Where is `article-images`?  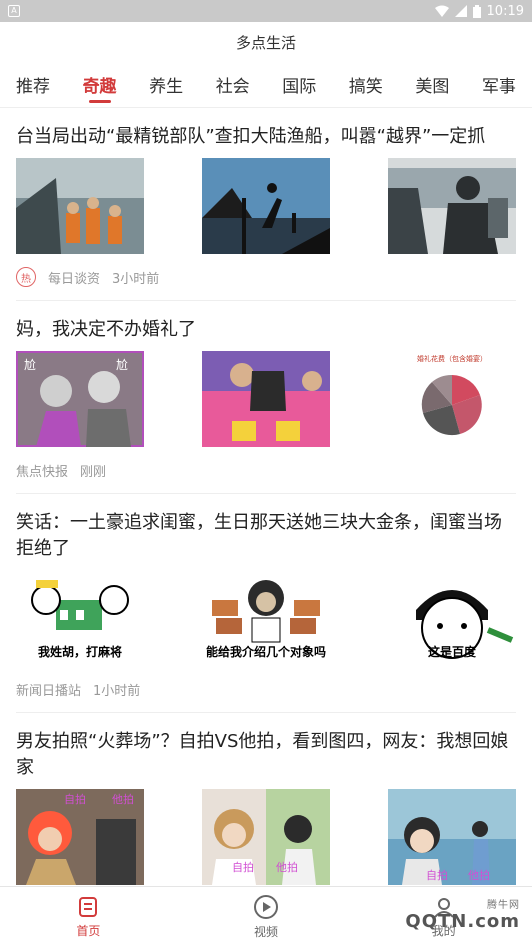
article-images is located at coordinates (266, 206).